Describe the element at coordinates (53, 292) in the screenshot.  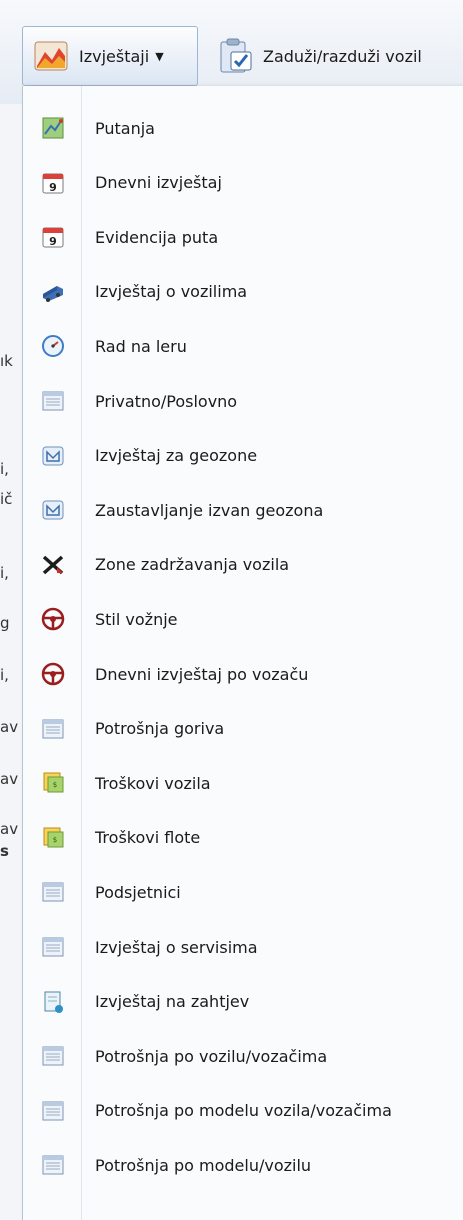
I see `truck-icon` at that location.